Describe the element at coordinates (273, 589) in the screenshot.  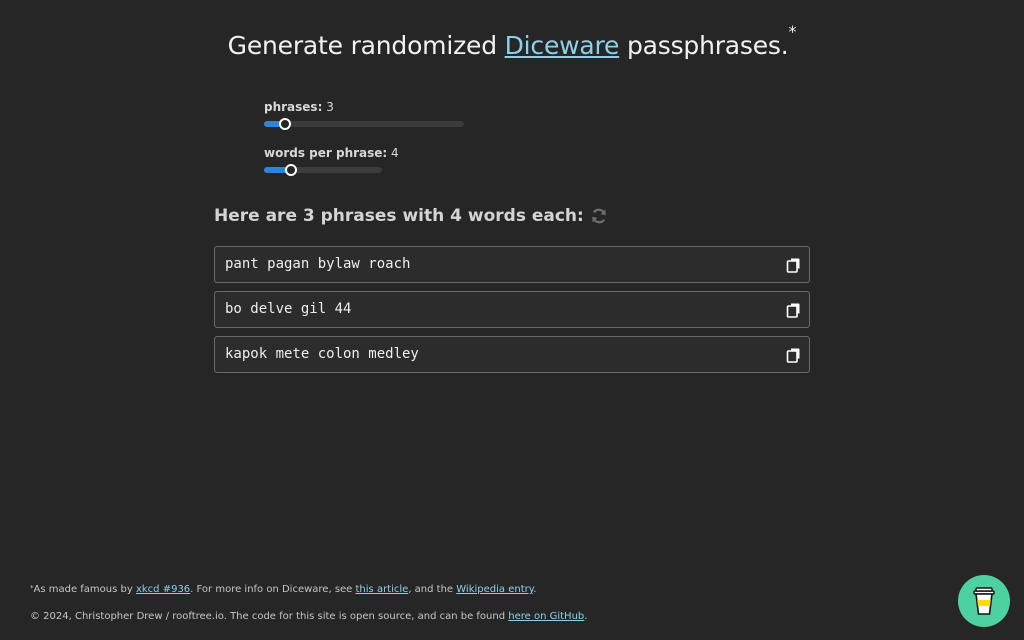
I see `footnote-text: . For more info on Diceware, see` at that location.